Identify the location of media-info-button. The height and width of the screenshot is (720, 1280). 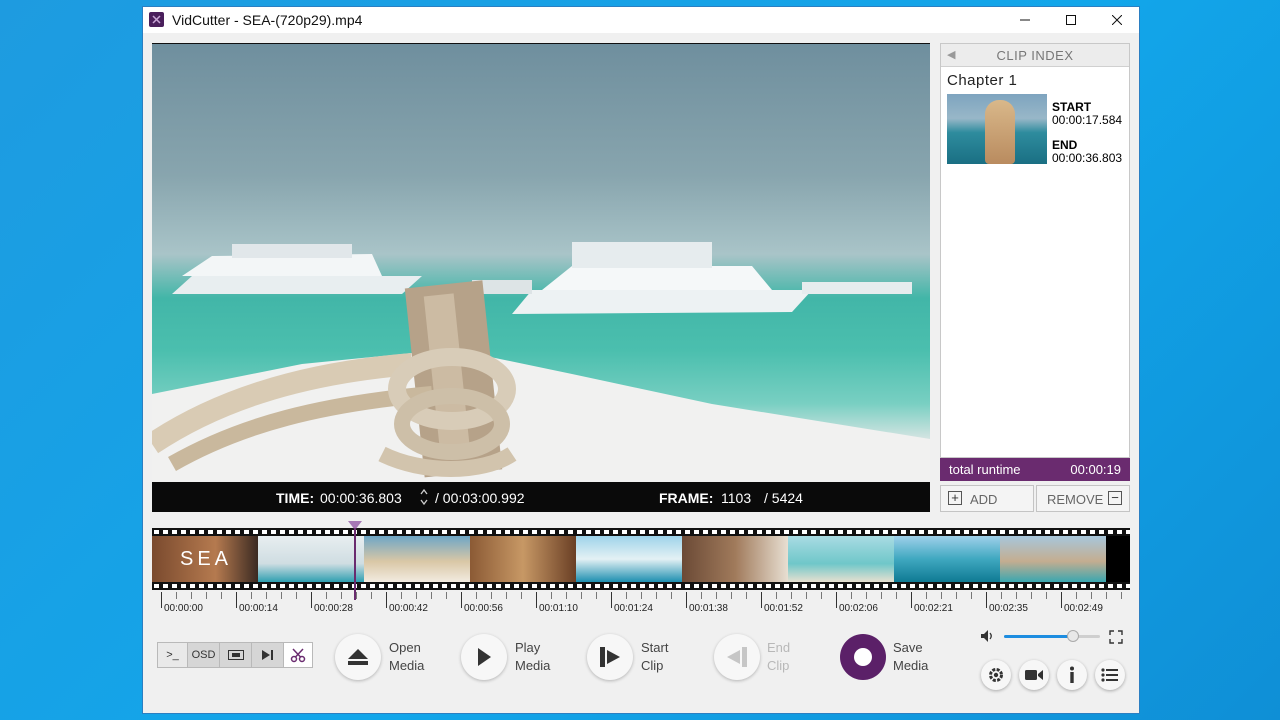
(1034, 675).